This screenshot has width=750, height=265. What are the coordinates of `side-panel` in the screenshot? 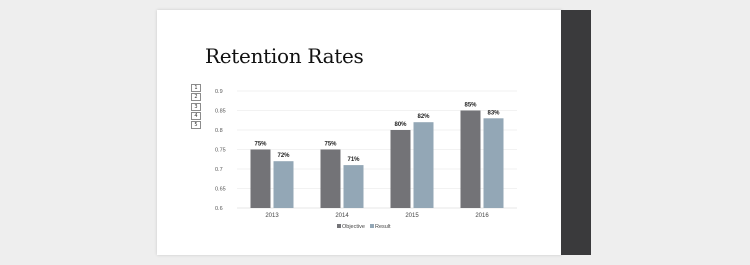 It's located at (576, 132).